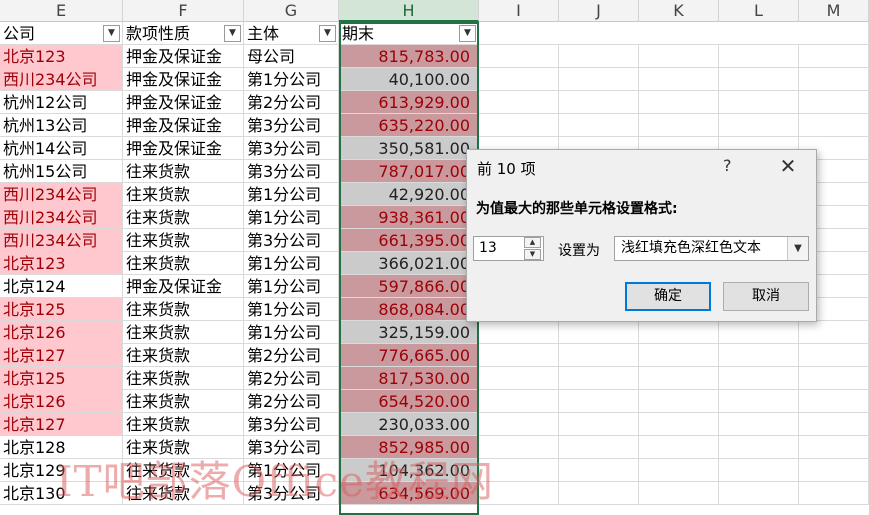  What do you see at coordinates (409, 171) in the screenshot?
I see `cell-amount: 787,017.00` at bounding box center [409, 171].